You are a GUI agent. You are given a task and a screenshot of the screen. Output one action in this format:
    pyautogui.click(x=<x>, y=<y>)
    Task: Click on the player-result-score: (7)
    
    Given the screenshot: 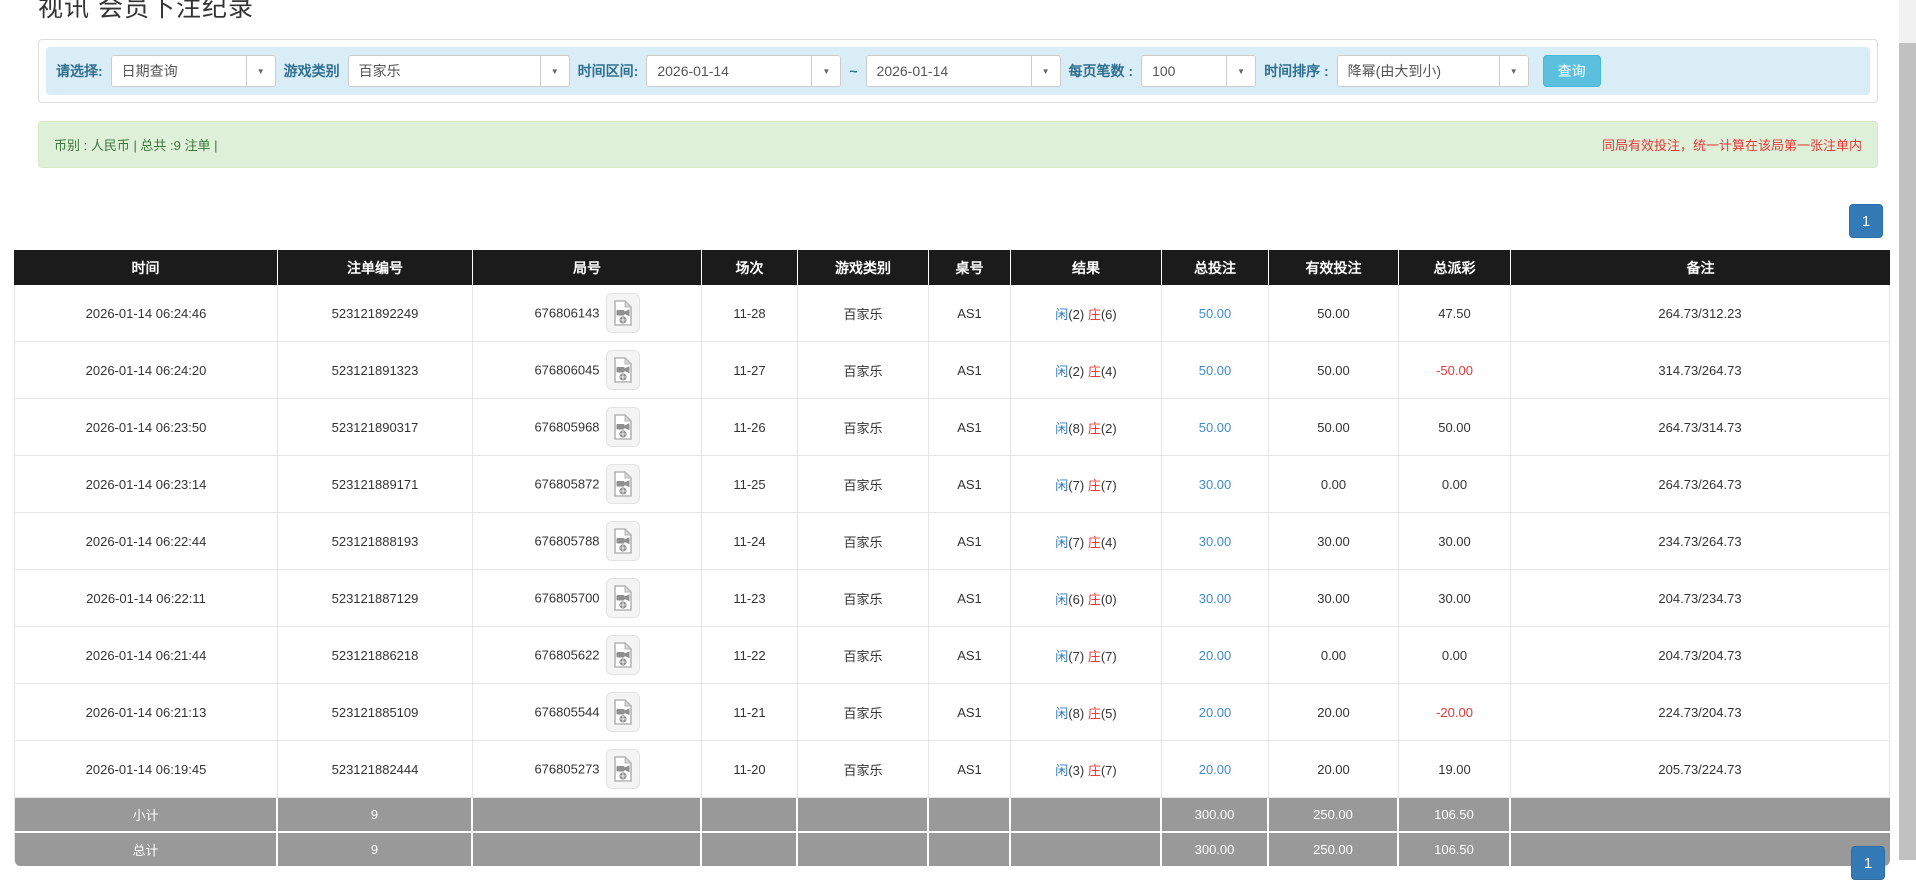 What is the action you would take?
    pyautogui.click(x=1076, y=485)
    